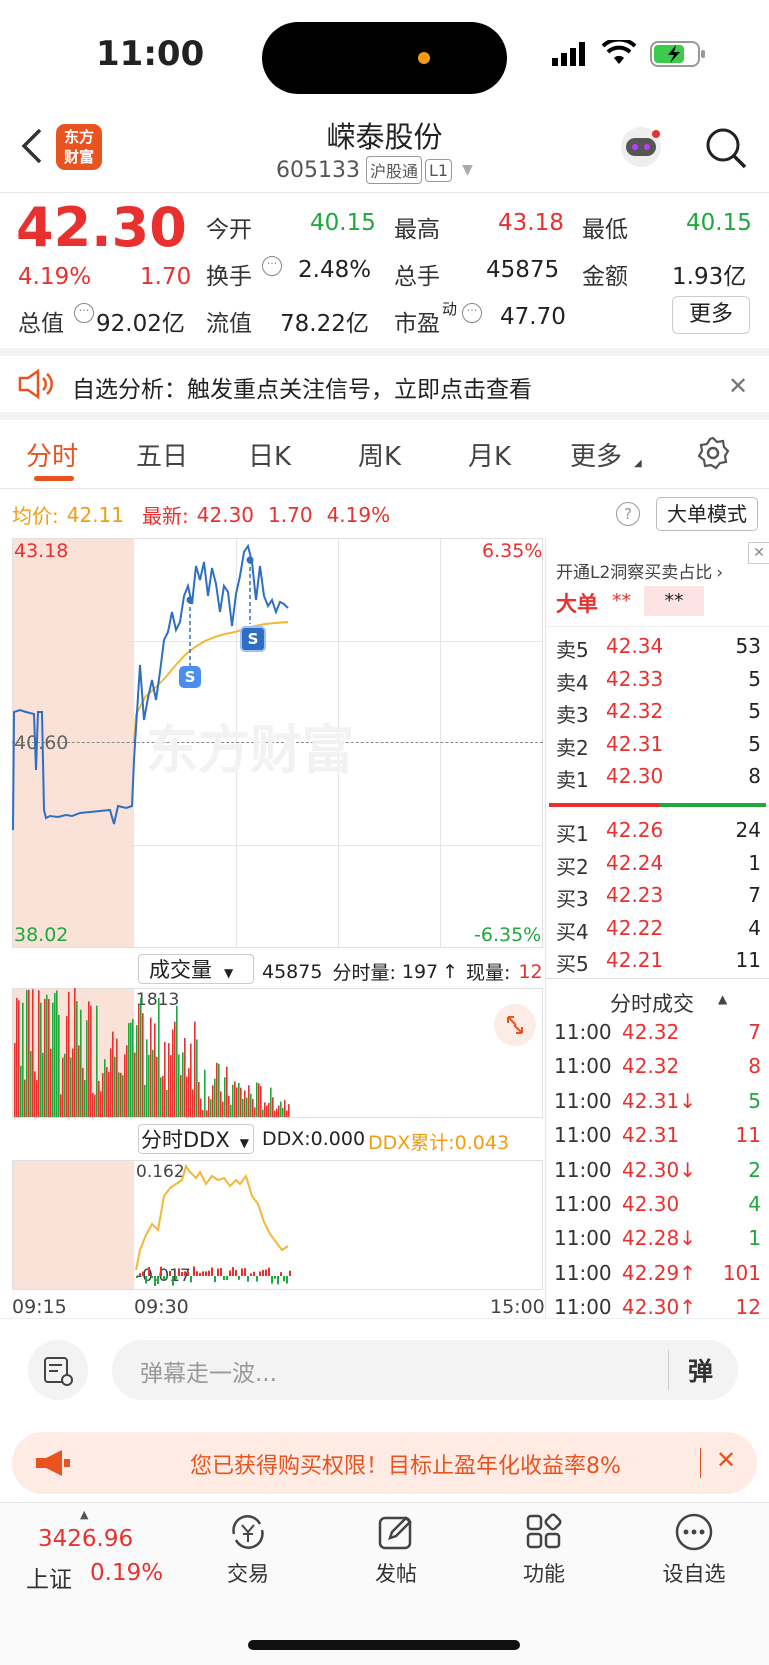 The image size is (769, 1665). Describe the element at coordinates (572, 715) in the screenshot. I see `ask-label: 卖3` at that location.